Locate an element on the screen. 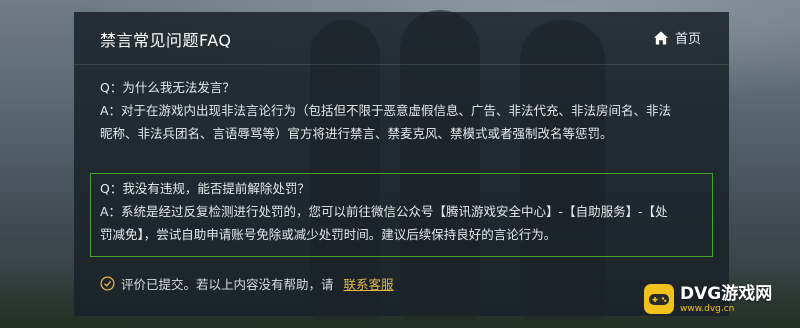  gamepad-logo-icon is located at coordinates (659, 299).